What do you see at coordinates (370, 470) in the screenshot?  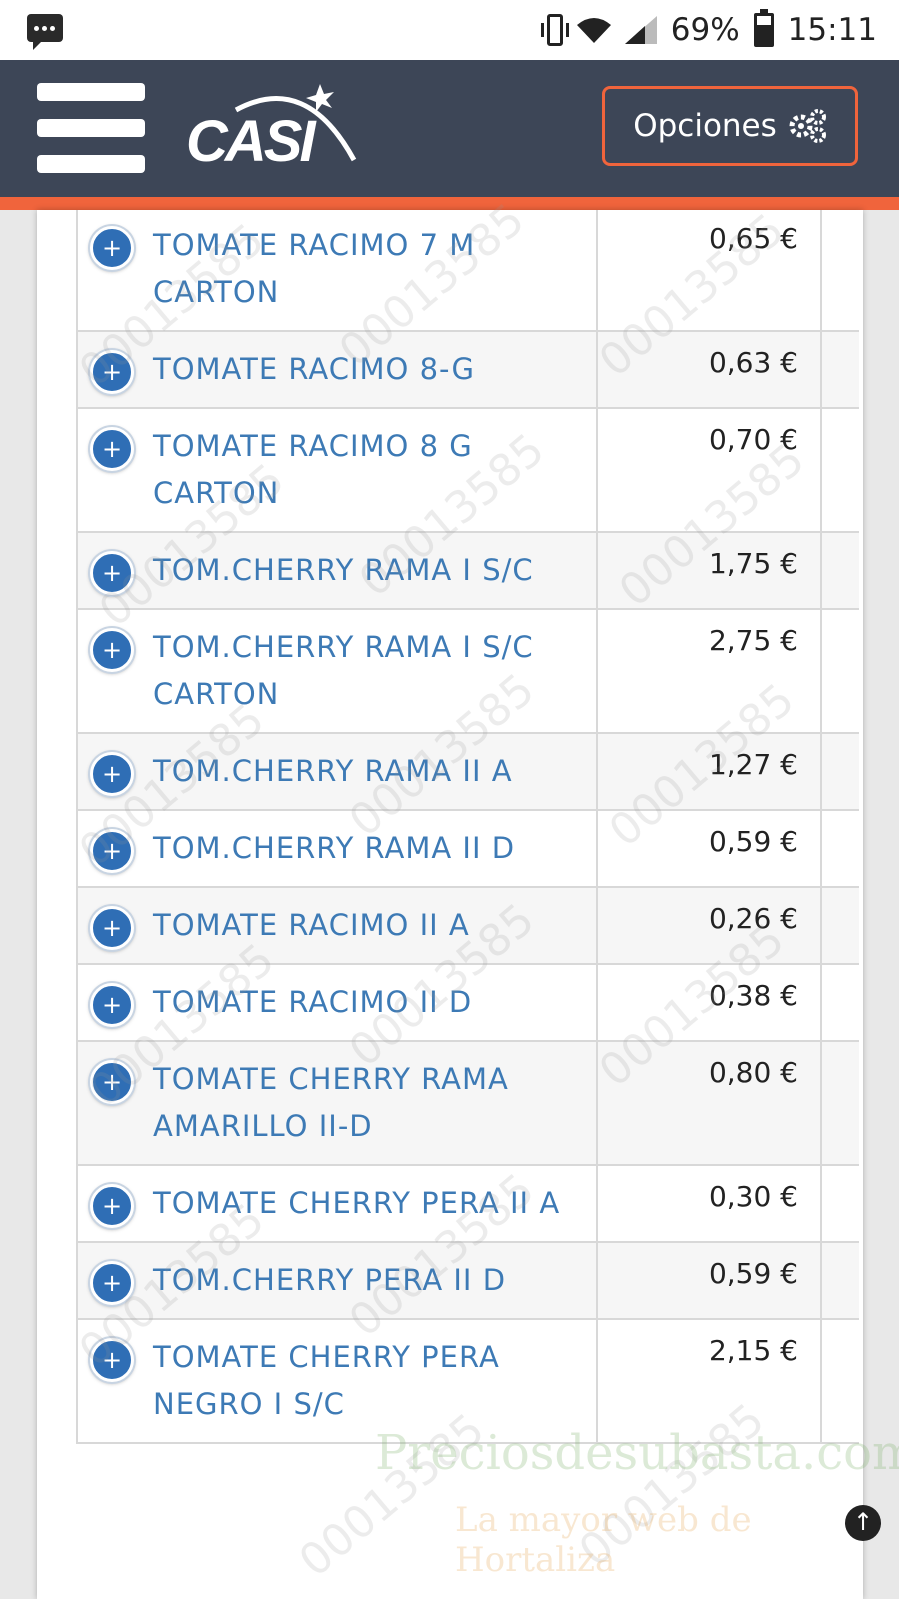 I see `product-name: TOMATE RACIMO 8 G CARTON` at bounding box center [370, 470].